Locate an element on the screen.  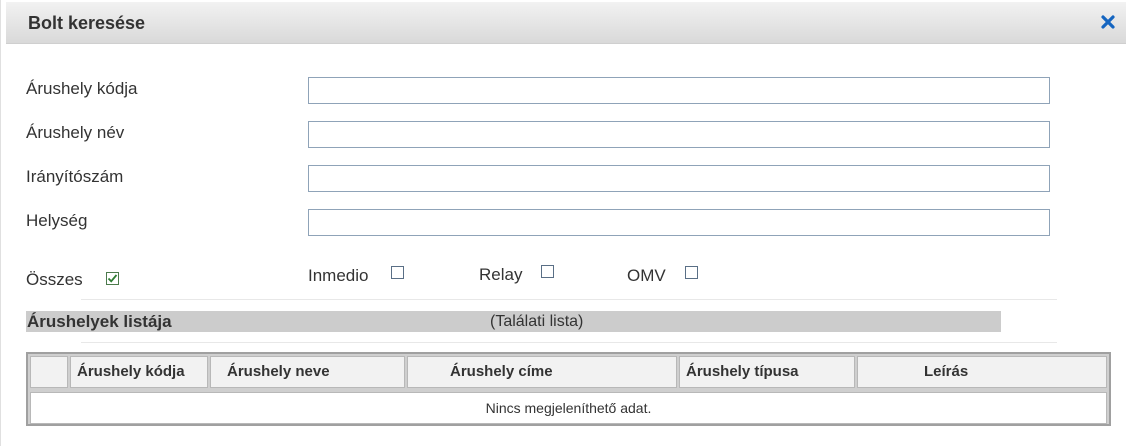
checkmark-icon is located at coordinates (112, 278).